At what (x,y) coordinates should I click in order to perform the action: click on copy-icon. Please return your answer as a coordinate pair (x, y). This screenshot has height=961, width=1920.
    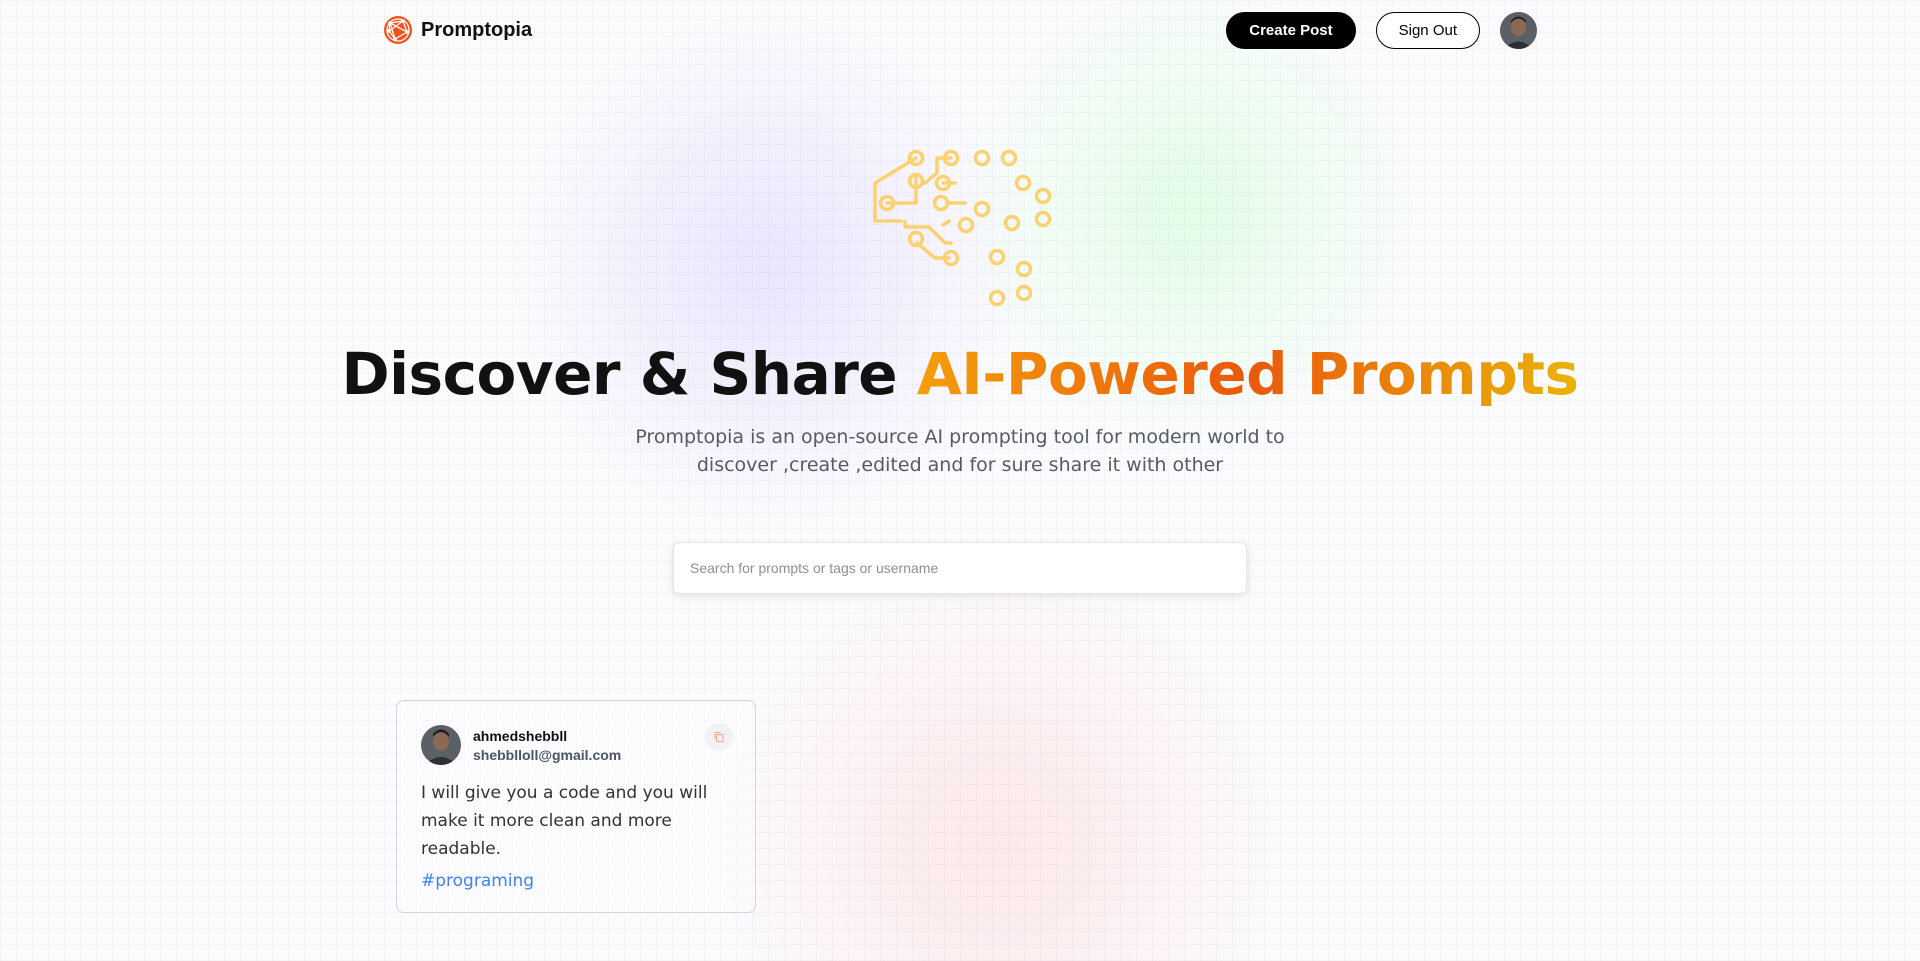
    Looking at the image, I should click on (719, 737).